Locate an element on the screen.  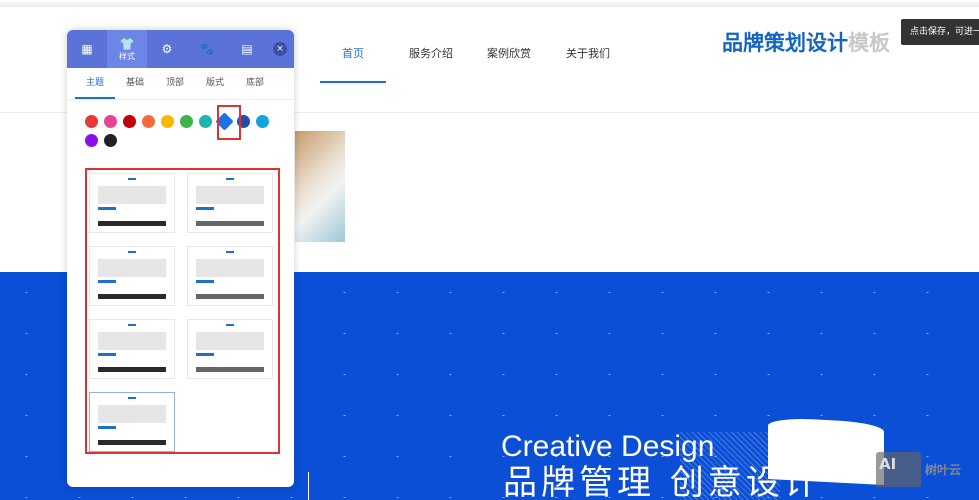
tab-site: ▤ is located at coordinates (247, 49).